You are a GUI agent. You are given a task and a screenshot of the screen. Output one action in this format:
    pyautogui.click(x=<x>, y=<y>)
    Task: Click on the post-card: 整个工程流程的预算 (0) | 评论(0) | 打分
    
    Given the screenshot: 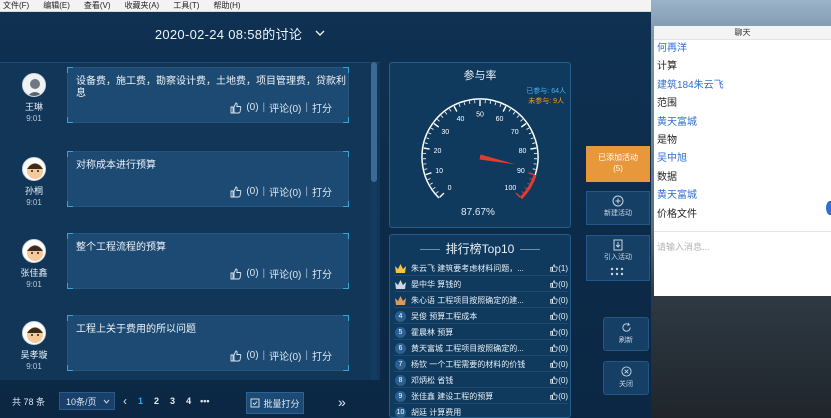 What is the action you would take?
    pyautogui.click(x=208, y=261)
    